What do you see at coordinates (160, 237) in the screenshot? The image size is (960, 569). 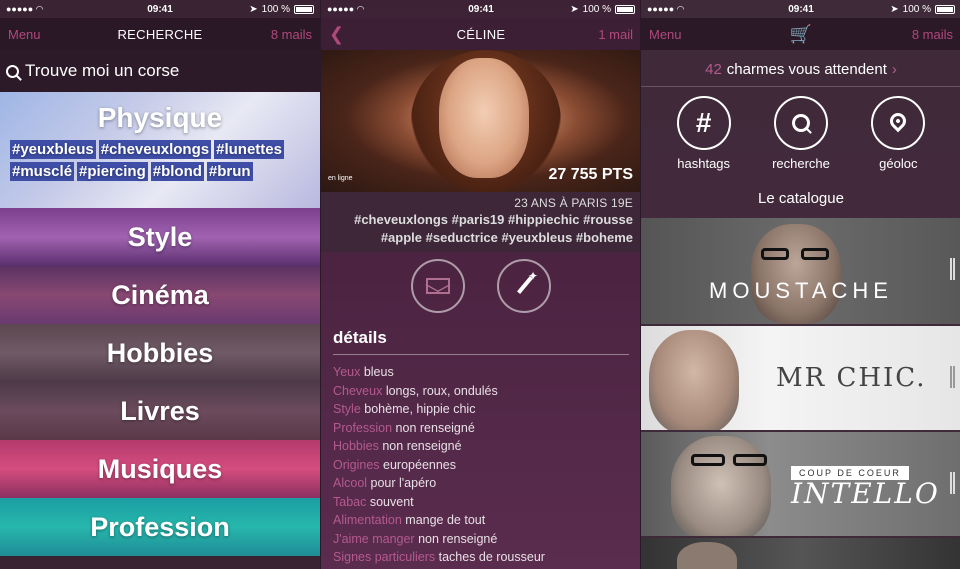 I see `category-style: Style` at bounding box center [160, 237].